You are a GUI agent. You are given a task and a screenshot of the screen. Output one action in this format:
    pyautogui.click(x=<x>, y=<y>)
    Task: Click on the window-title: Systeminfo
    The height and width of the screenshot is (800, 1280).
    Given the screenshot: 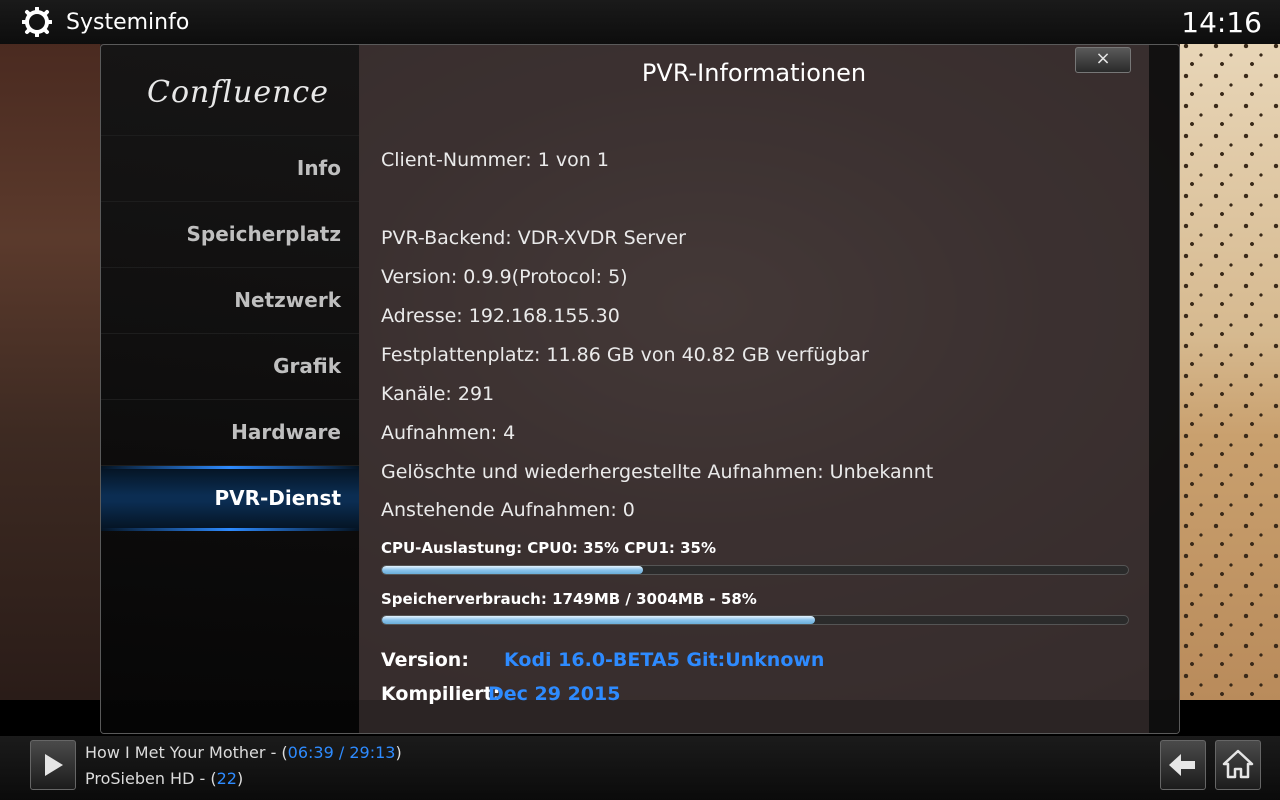 What is the action you would take?
    pyautogui.click(x=128, y=22)
    